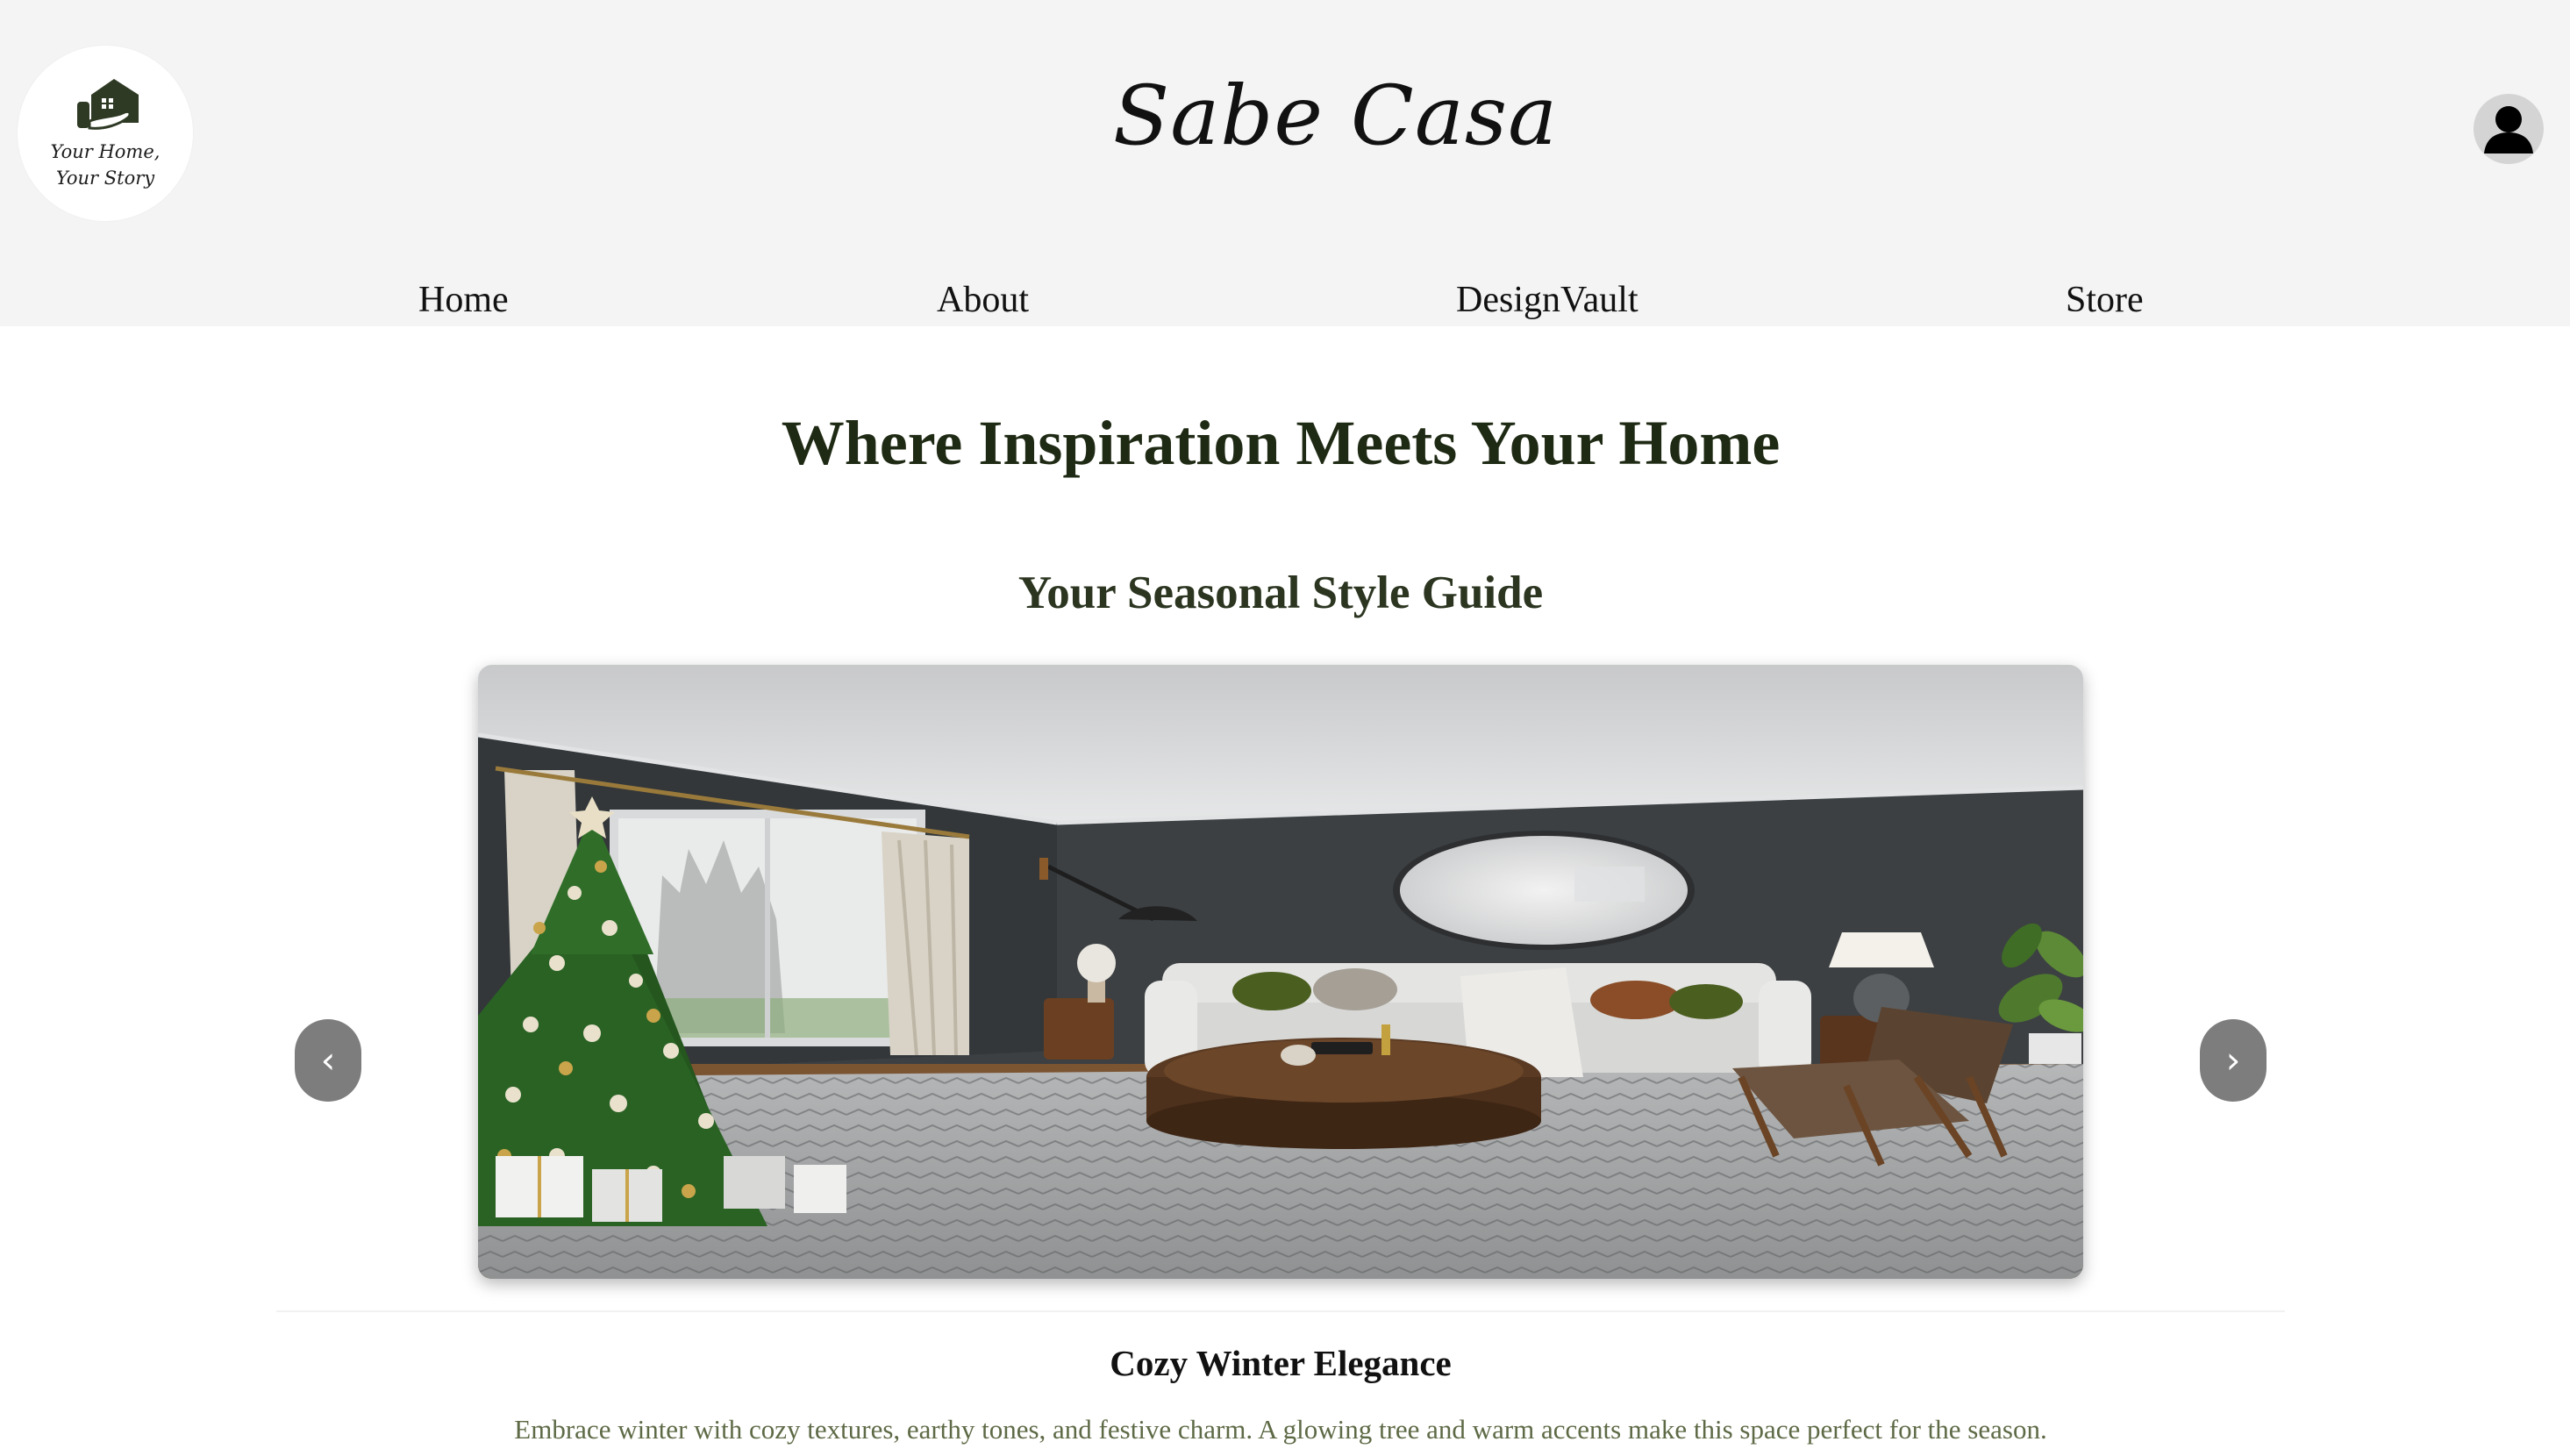 This screenshot has width=2570, height=1456. What do you see at coordinates (1285, 302) in the screenshot?
I see `main-nav: Home About DesignVault Store` at bounding box center [1285, 302].